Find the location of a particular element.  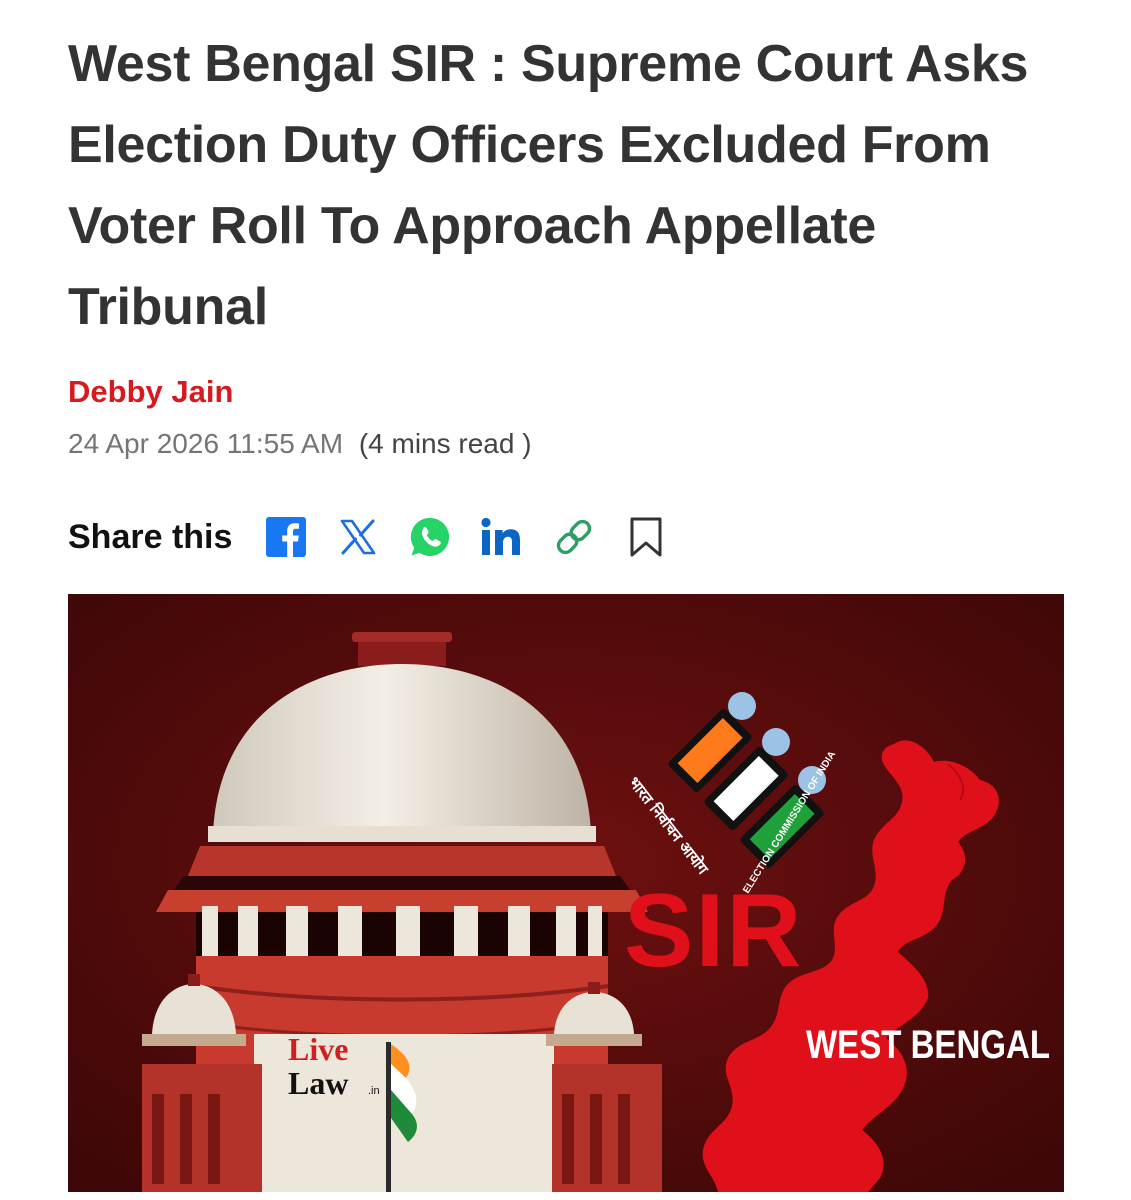

x-icon is located at coordinates (358, 537).